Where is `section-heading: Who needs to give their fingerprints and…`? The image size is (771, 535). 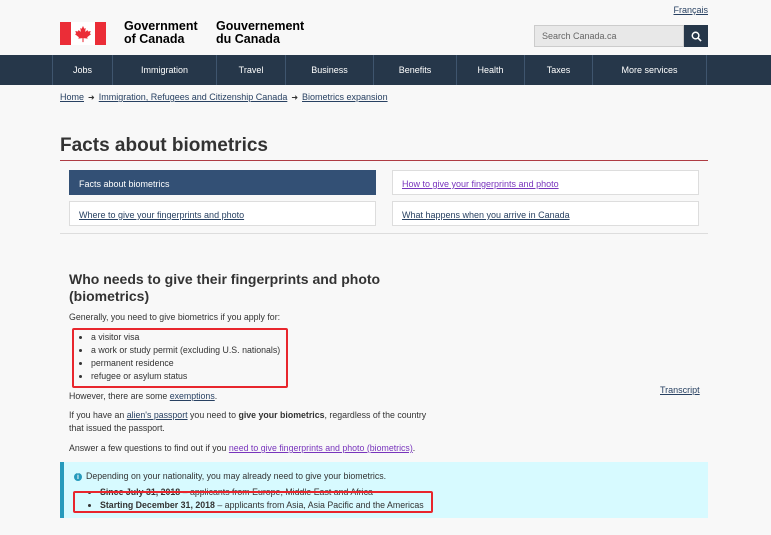 section-heading: Who needs to give their fingerprints and… is located at coordinates (225, 287).